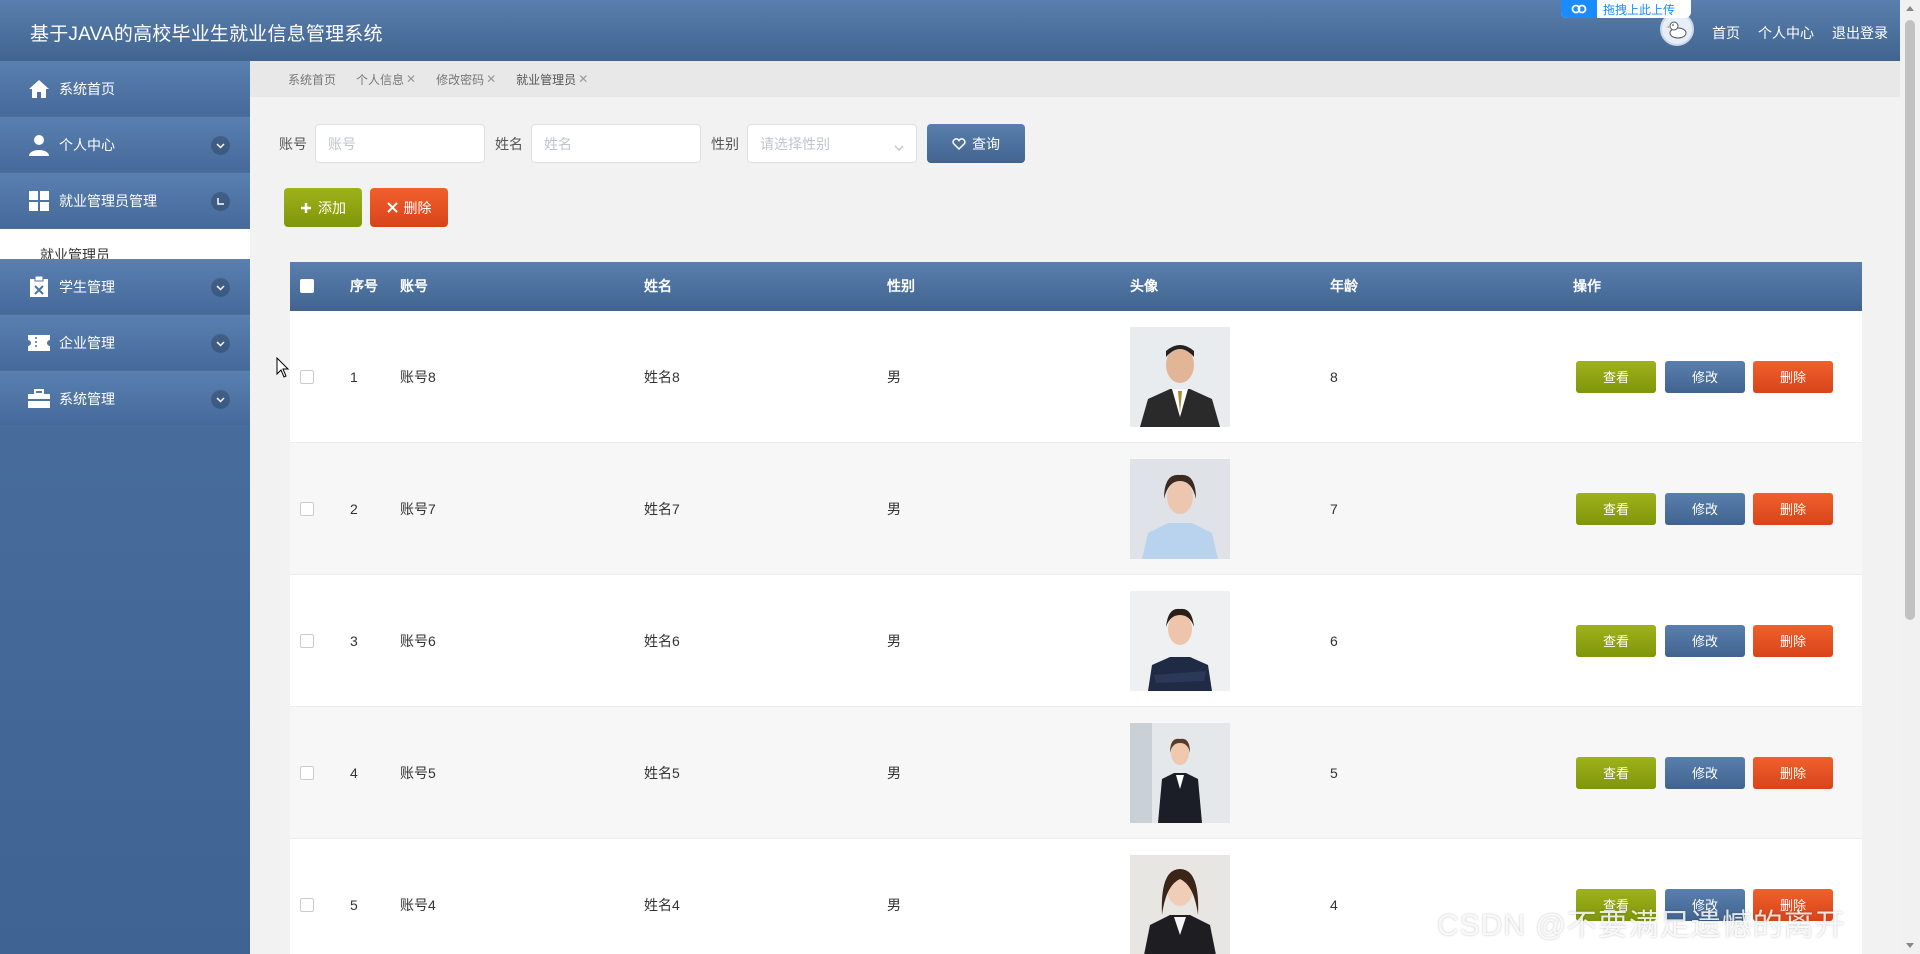 This screenshot has width=1920, height=954. Describe the element at coordinates (354, 904) in the screenshot. I see `cell-index: 5` at that location.